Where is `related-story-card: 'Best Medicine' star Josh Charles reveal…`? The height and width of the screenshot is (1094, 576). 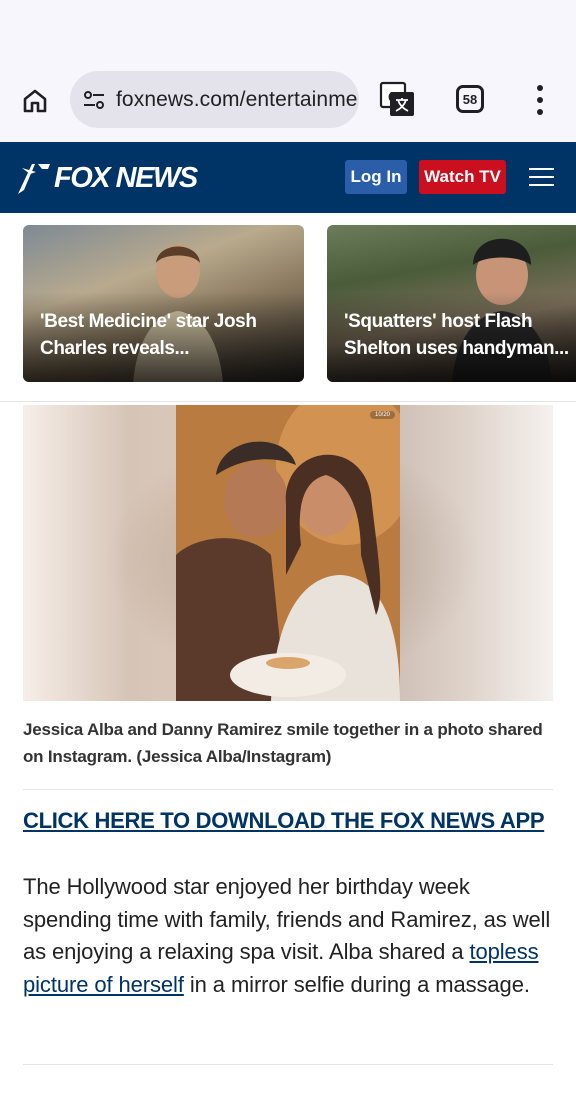 related-story-card: 'Best Medicine' star Josh Charles reveal… is located at coordinates (163, 303).